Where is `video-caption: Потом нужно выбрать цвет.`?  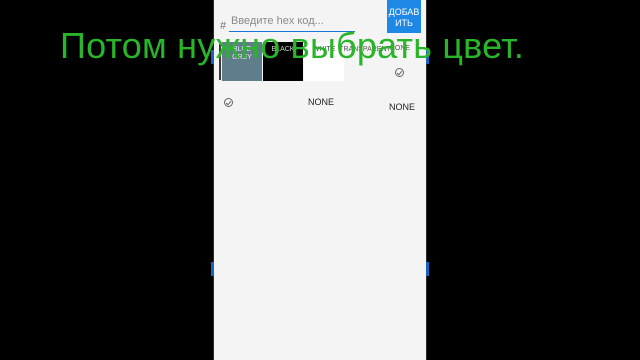
video-caption: Потом нужно выбрать цвет. is located at coordinates (292, 45).